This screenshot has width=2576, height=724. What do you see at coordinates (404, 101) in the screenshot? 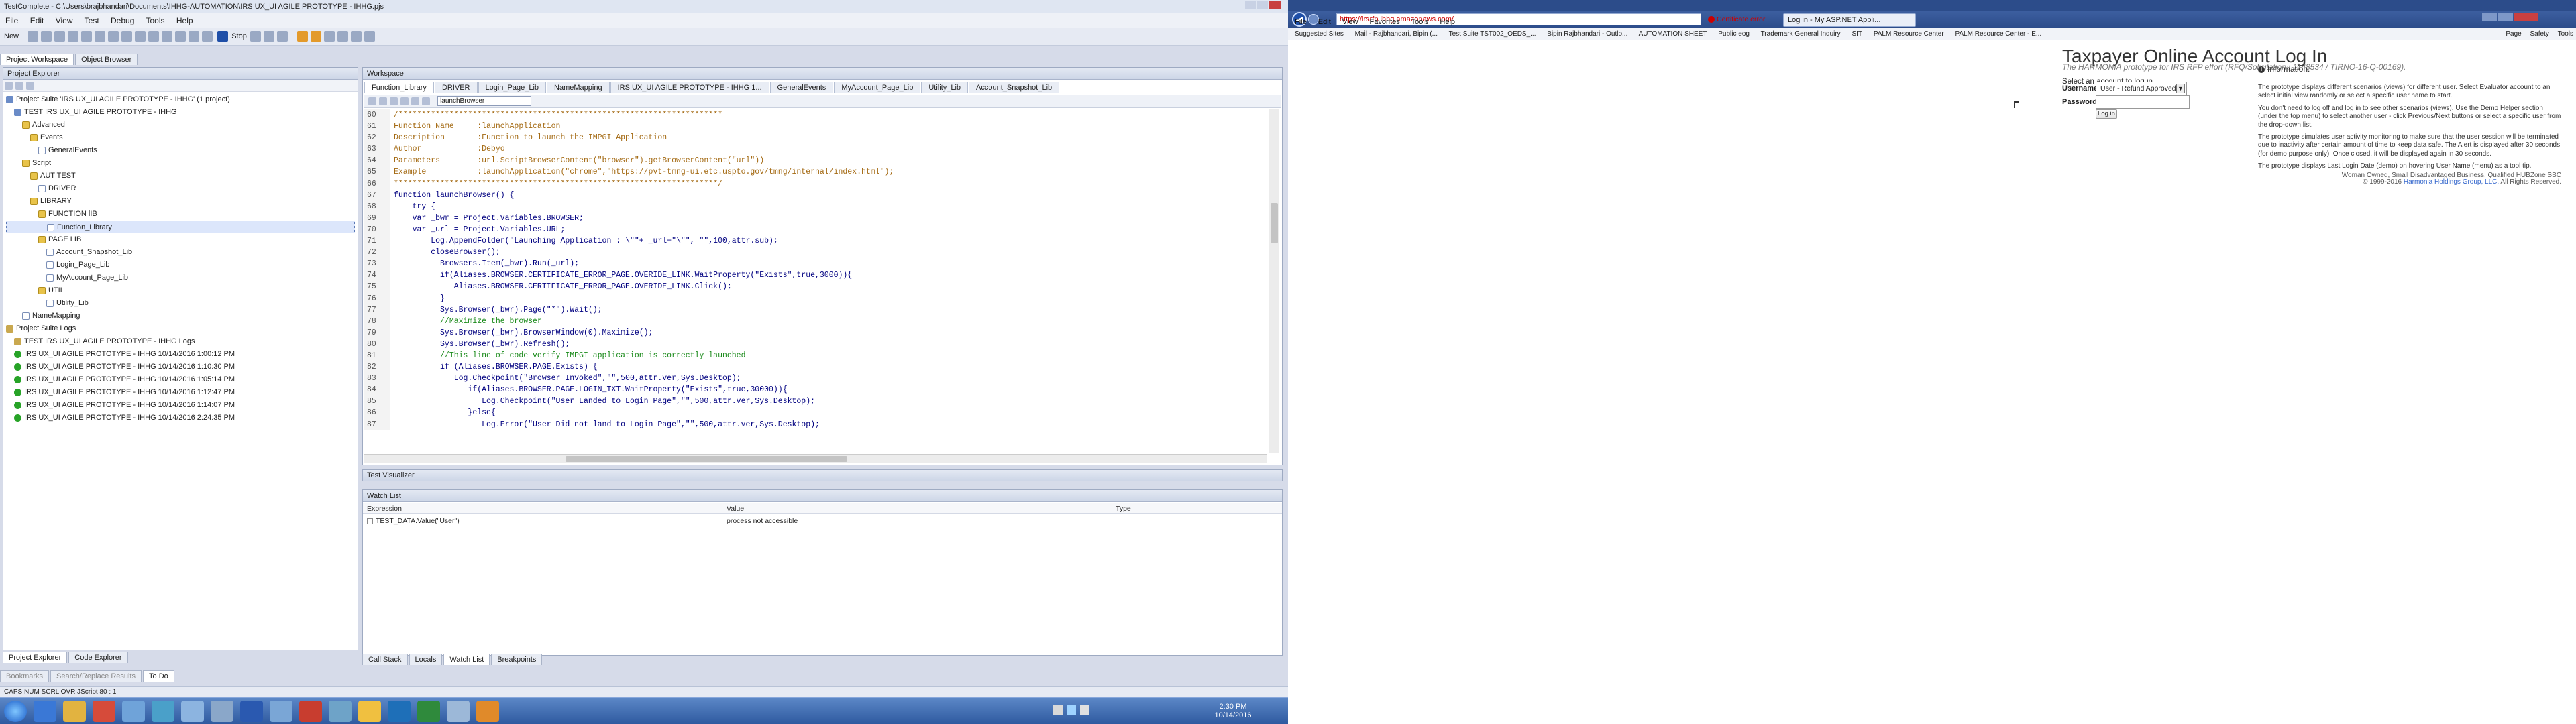
I see `outdent-icon` at bounding box center [404, 101].